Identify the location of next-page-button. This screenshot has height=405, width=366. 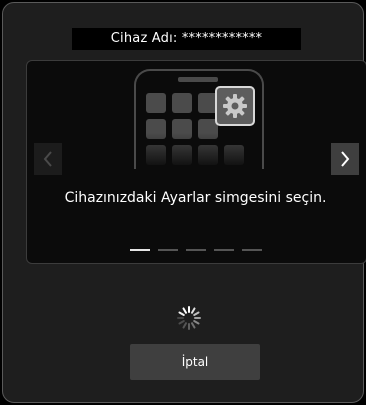
(345, 159).